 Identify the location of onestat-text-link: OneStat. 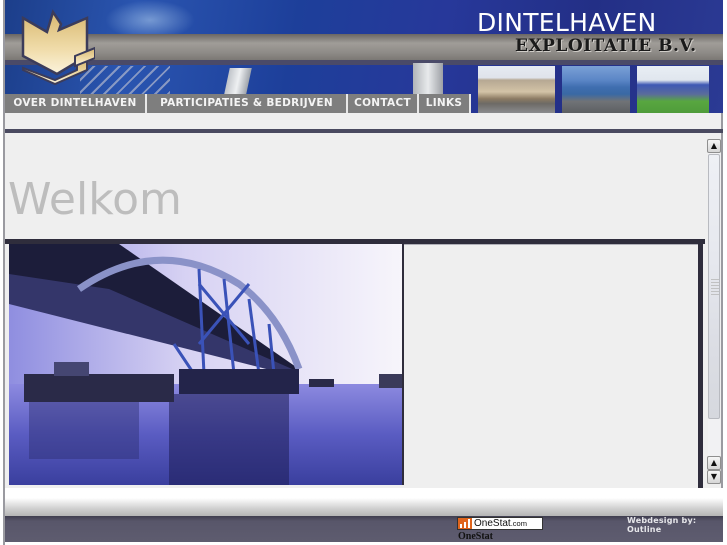
(475, 536).